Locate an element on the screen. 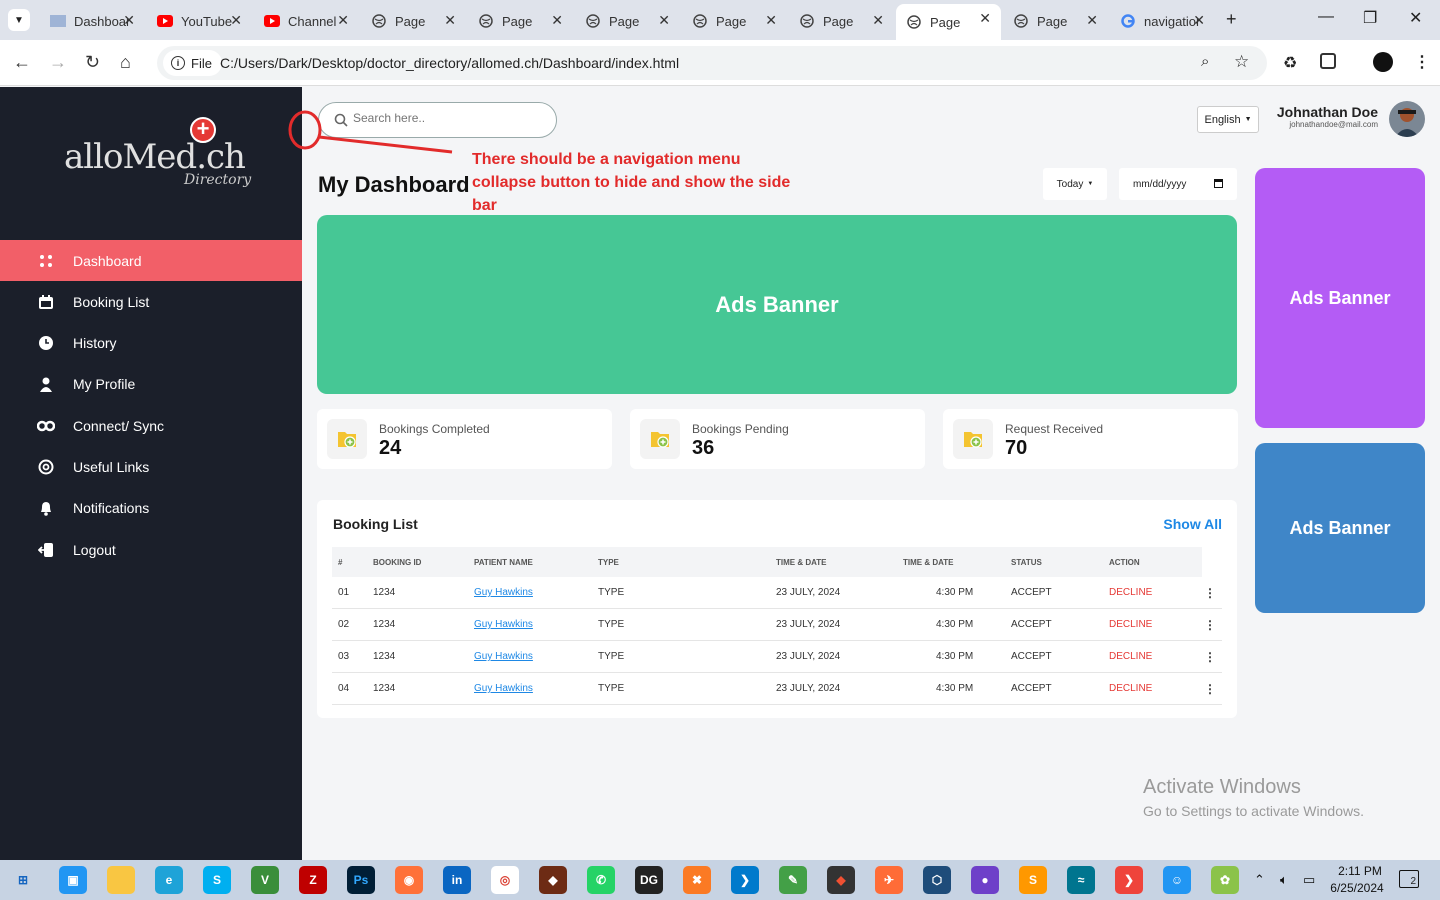 This screenshot has width=1440, height=900. start-icon: ⊞ is located at coordinates (23, 880).